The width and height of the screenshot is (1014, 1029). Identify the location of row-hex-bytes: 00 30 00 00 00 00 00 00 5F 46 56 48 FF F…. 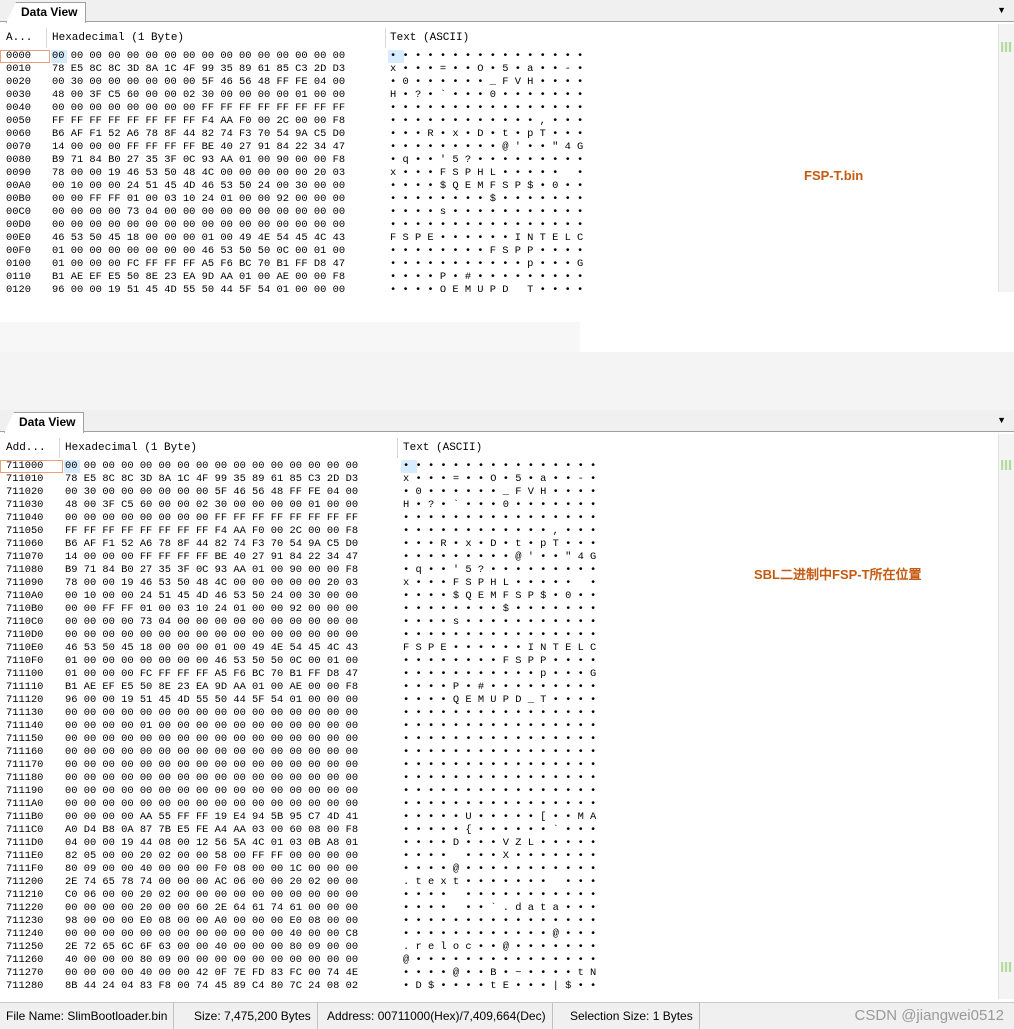
(211, 492).